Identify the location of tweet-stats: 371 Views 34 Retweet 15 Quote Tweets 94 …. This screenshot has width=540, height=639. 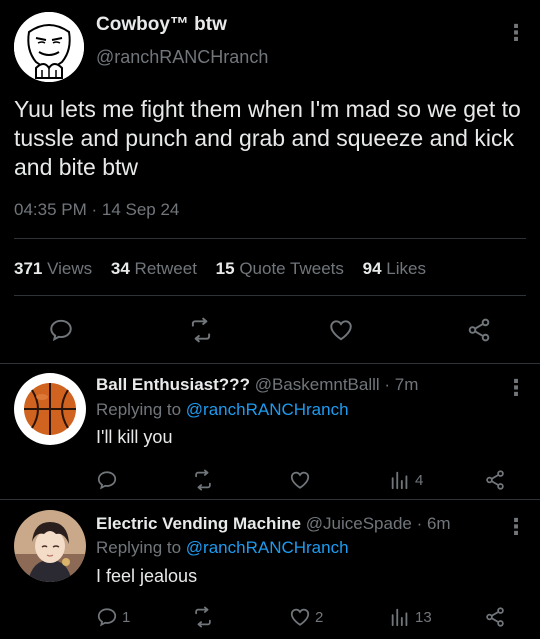
(227, 269).